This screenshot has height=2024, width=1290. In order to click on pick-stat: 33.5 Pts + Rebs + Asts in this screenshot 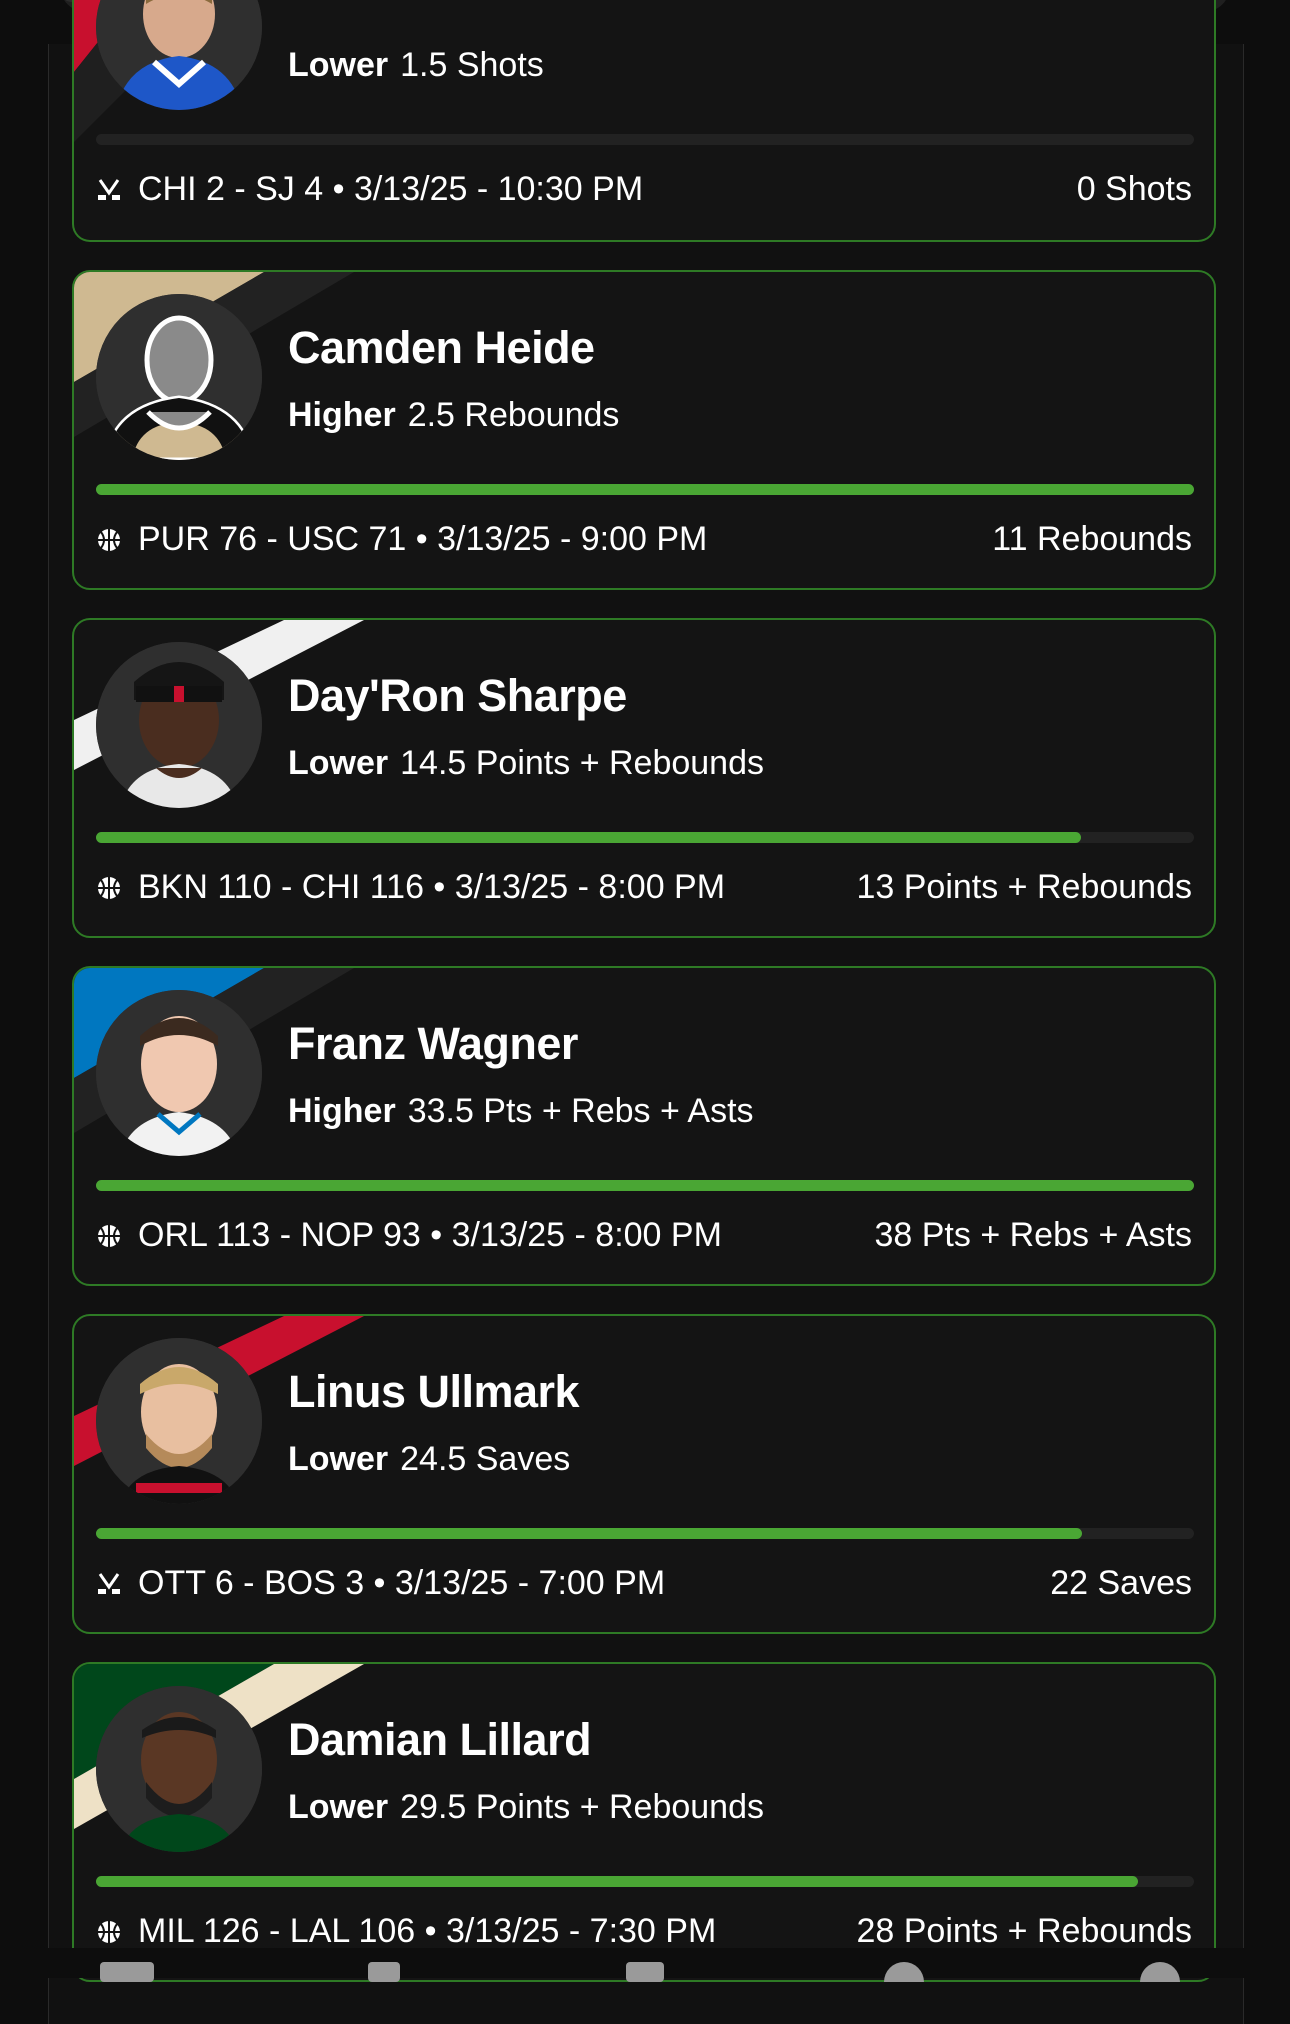, I will do `click(580, 1111)`.